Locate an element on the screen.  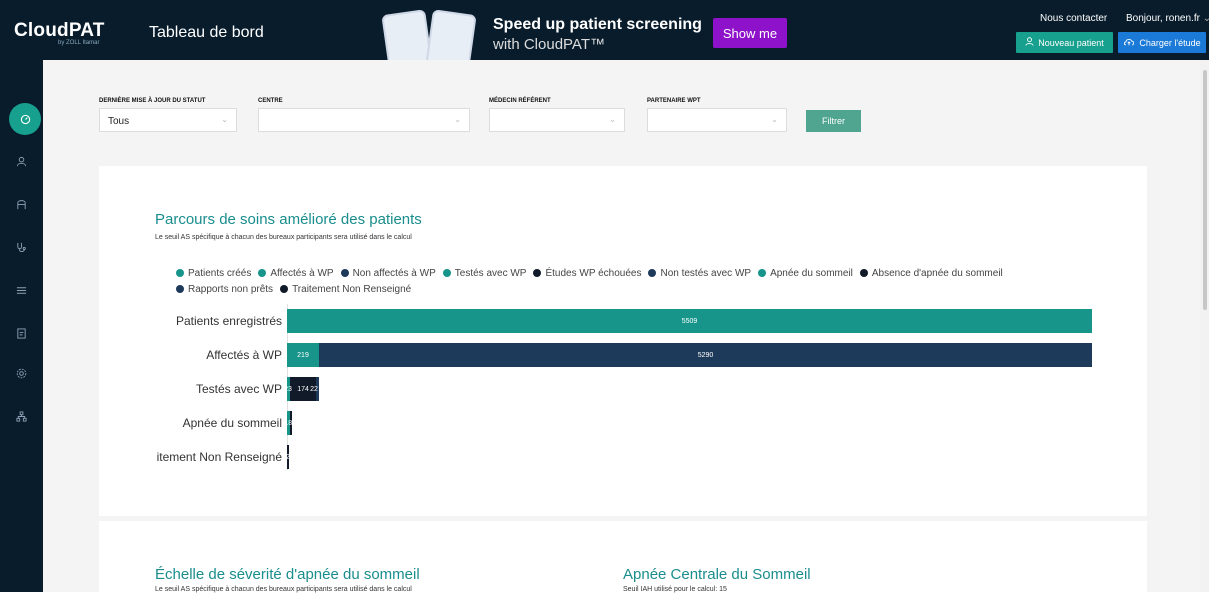
chart-data-label: 18 is located at coordinates (288, 423).